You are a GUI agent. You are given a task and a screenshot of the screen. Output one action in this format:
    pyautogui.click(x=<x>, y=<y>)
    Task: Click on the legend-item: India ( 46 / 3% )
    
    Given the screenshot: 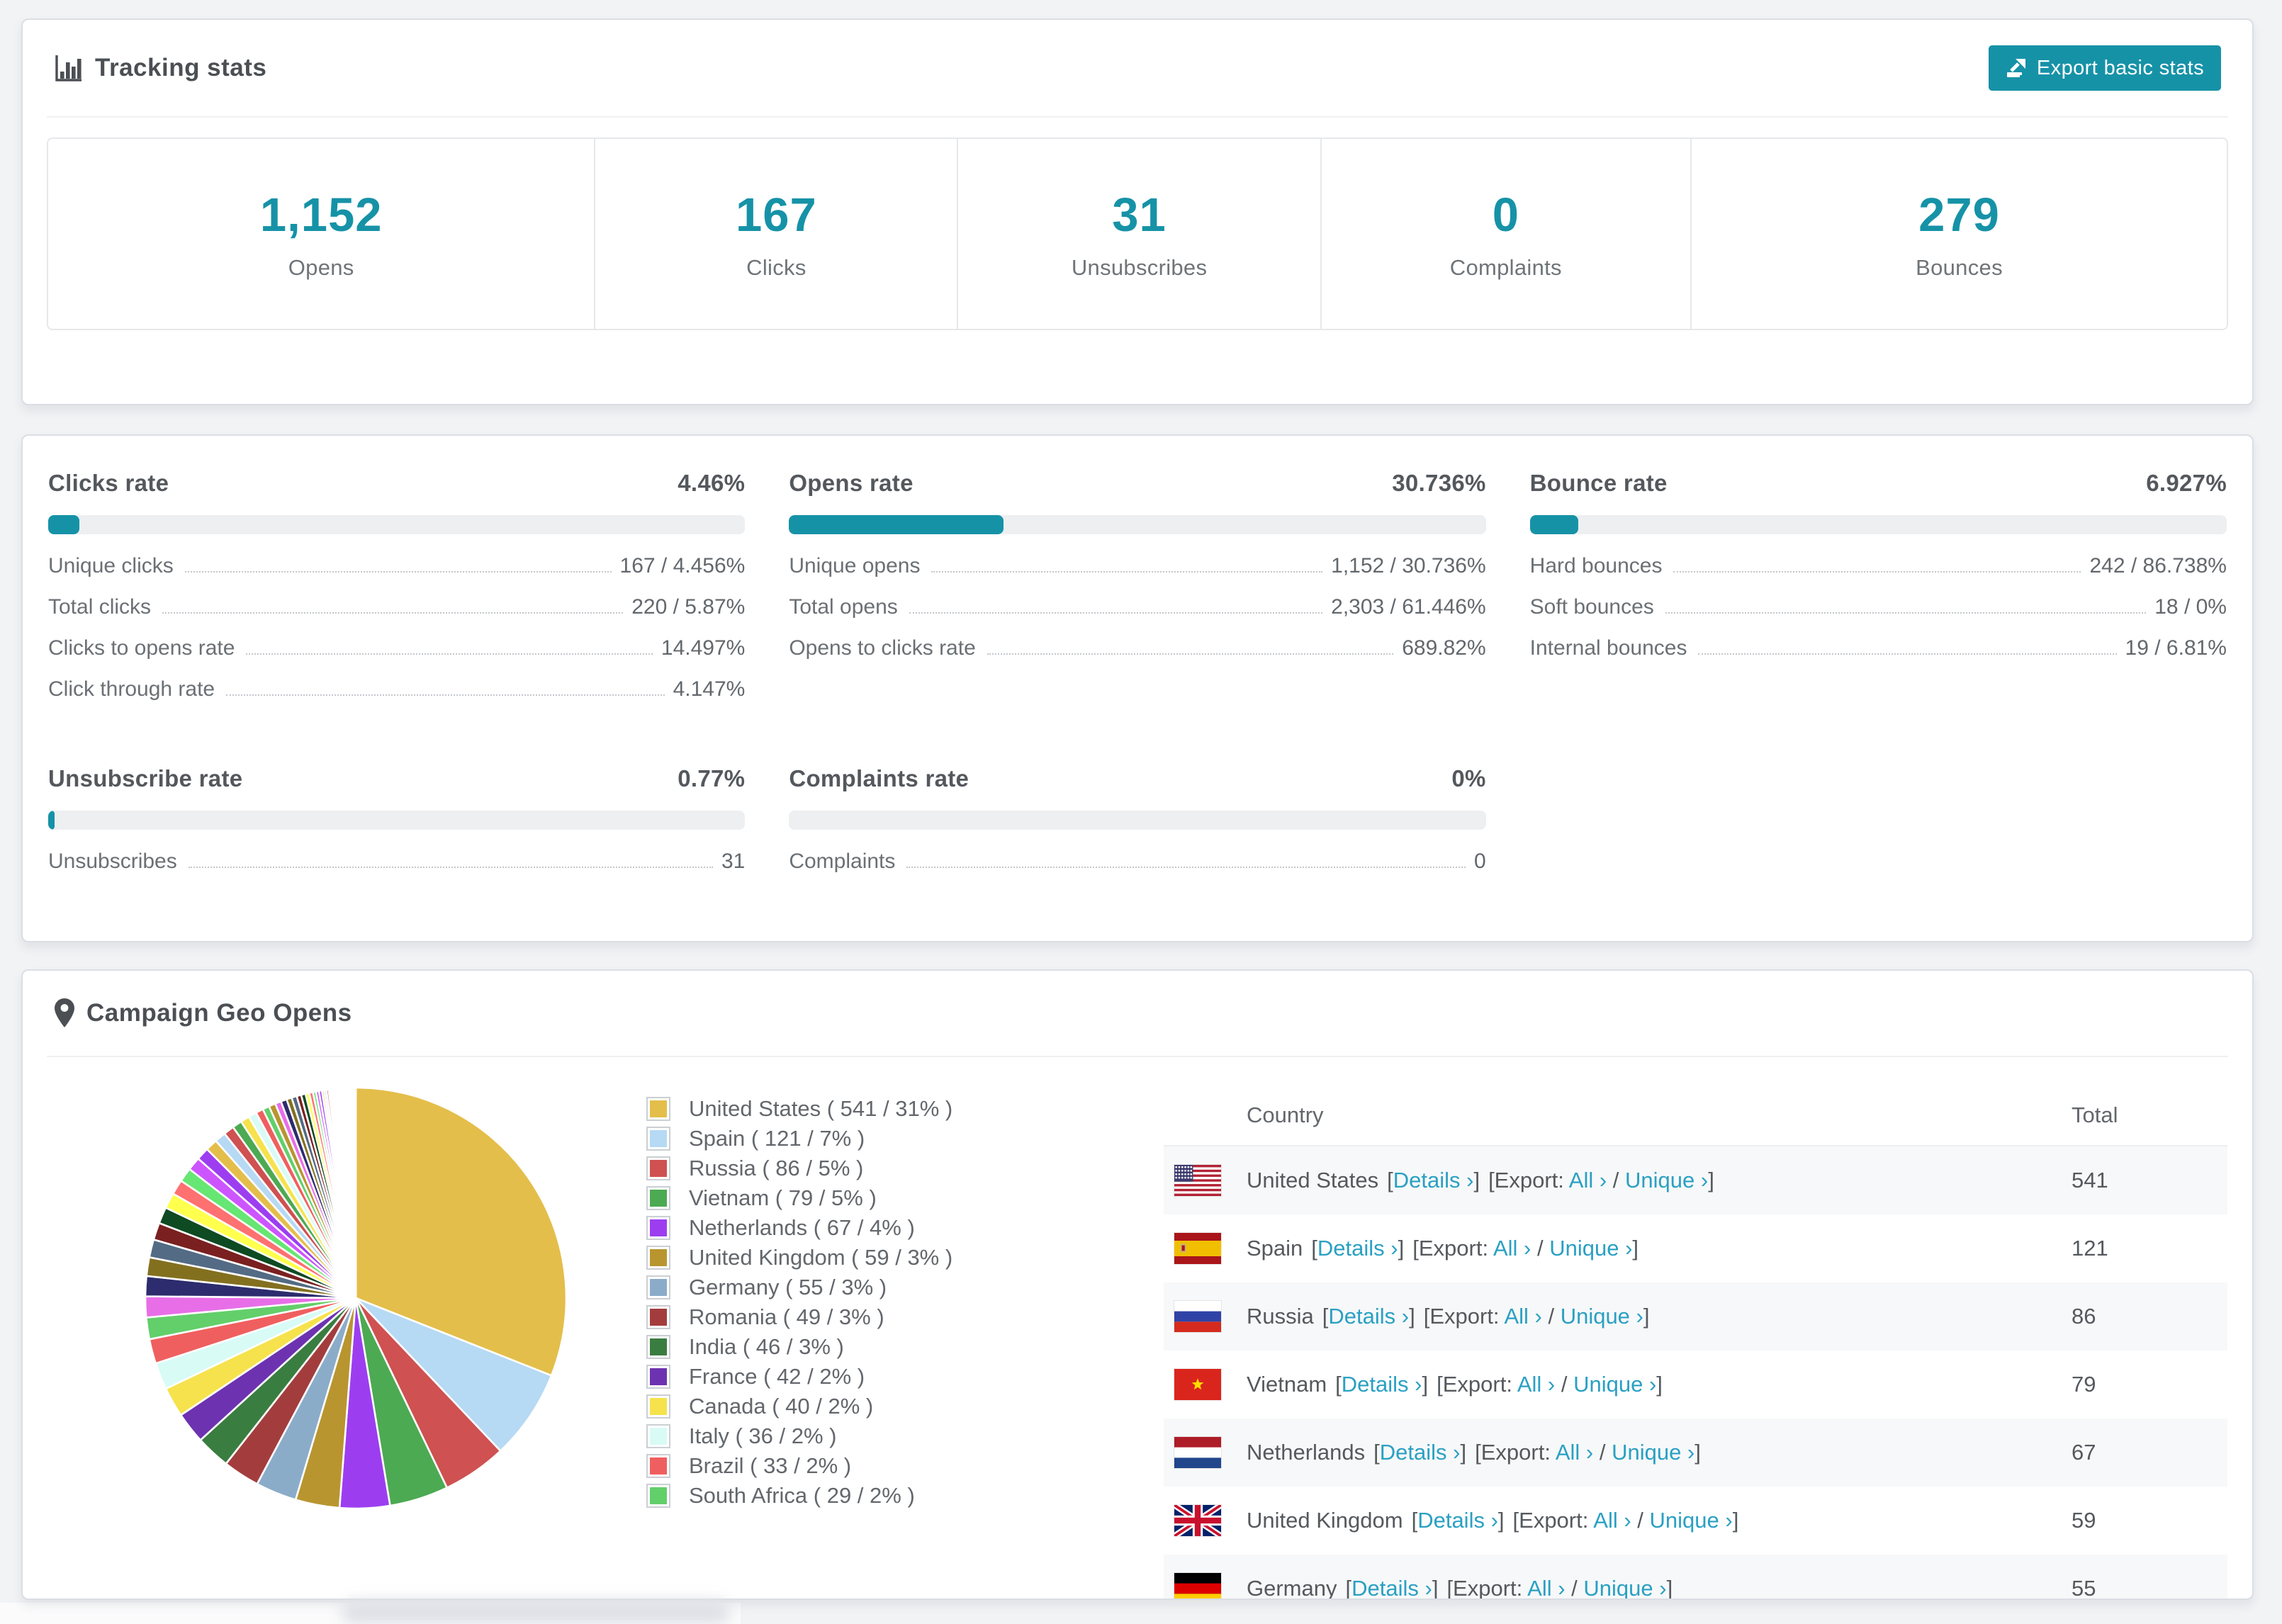 What is the action you would take?
    pyautogui.click(x=845, y=1347)
    